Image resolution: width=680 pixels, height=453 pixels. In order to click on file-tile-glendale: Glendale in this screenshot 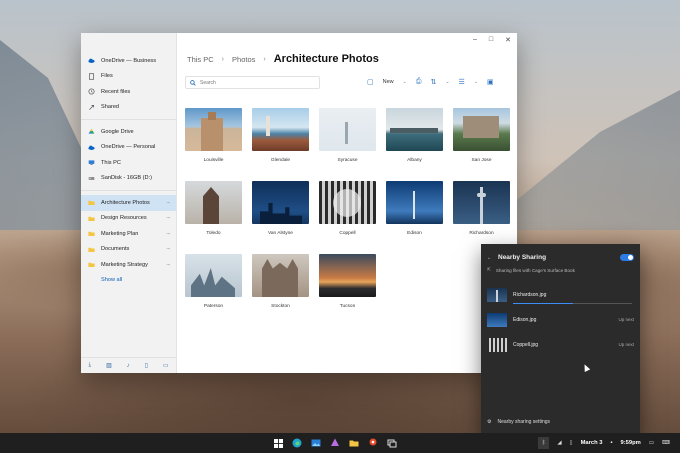, I will do `click(280, 144)`.